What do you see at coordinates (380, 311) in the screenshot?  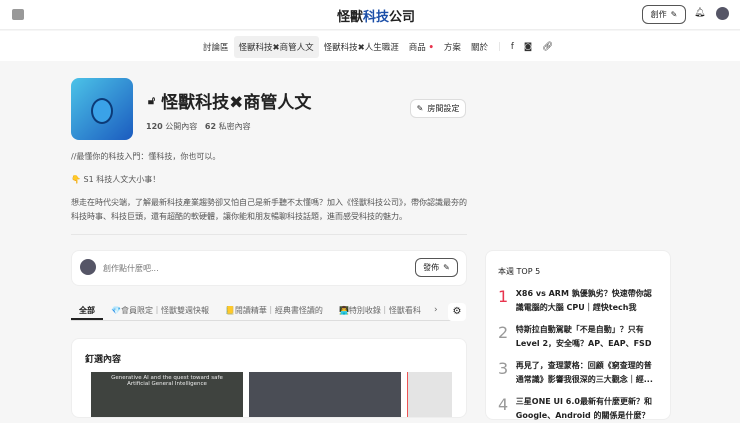 I see `tab-special: 👨‍💻特別收錄｜怪獸看科` at bounding box center [380, 311].